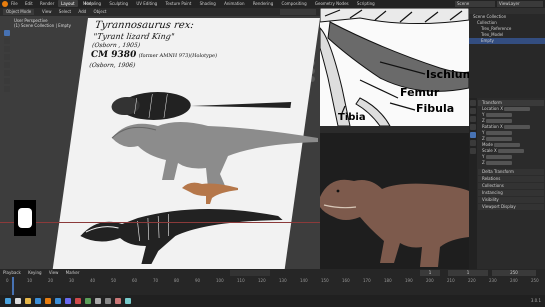 The image size is (545, 307). Describe the element at coordinates (82, 11) in the screenshot. I see `menu-add: Add` at that location.